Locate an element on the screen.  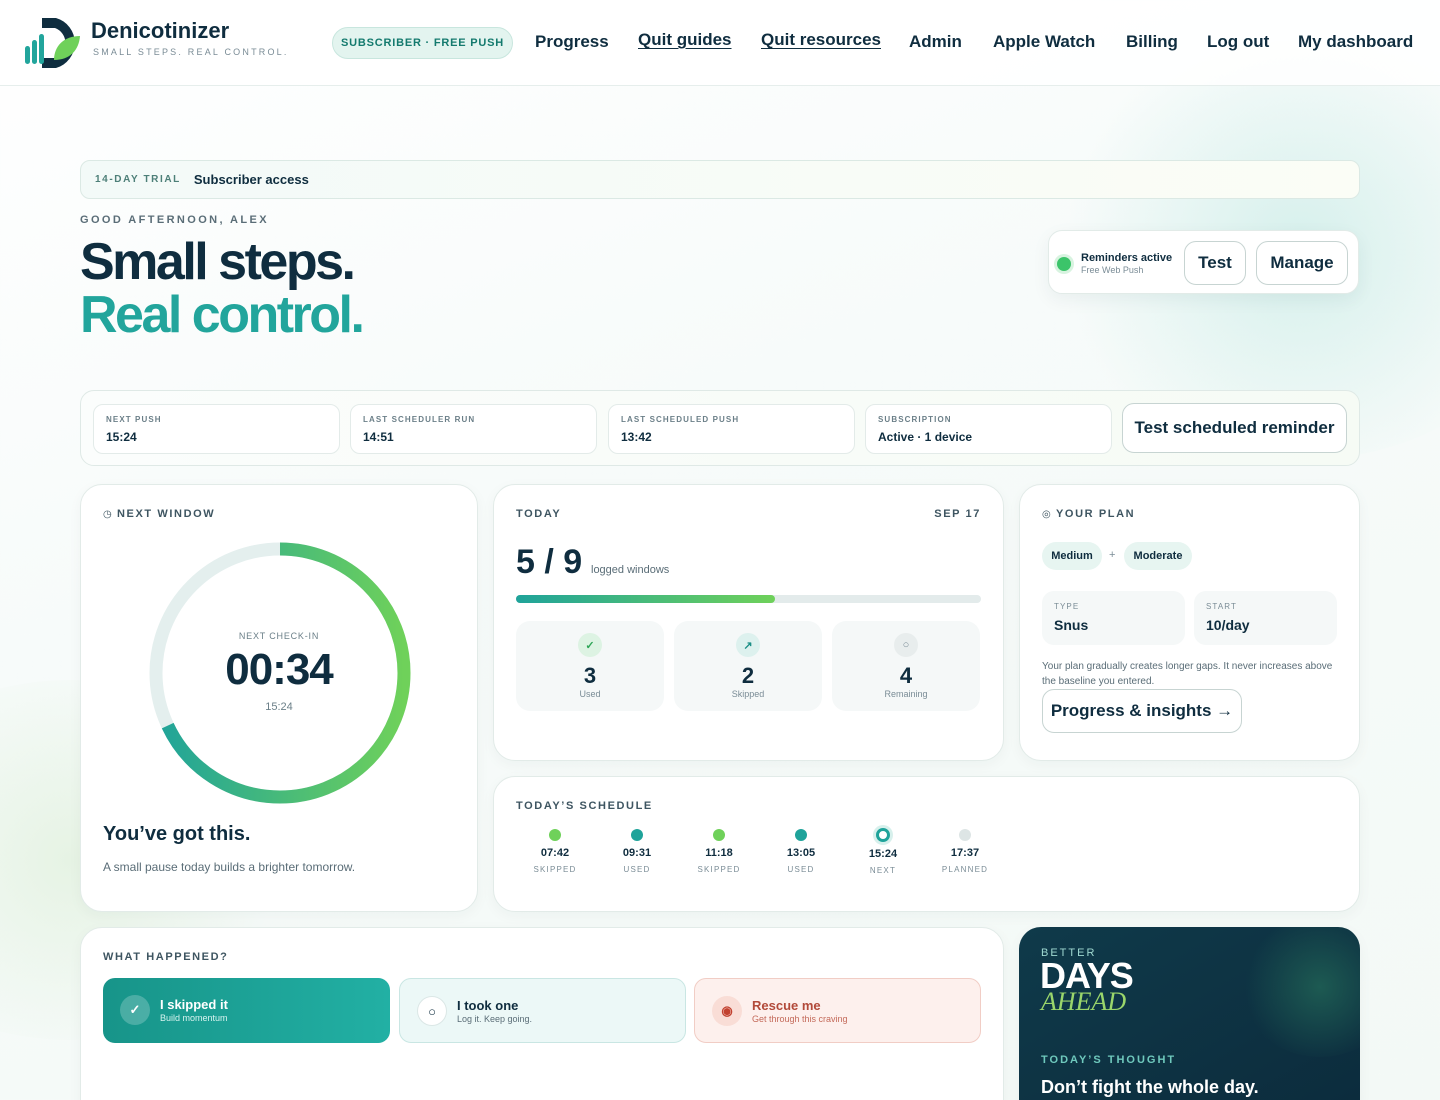
schedule-item: 13:05 USED is located at coordinates (801, 851).